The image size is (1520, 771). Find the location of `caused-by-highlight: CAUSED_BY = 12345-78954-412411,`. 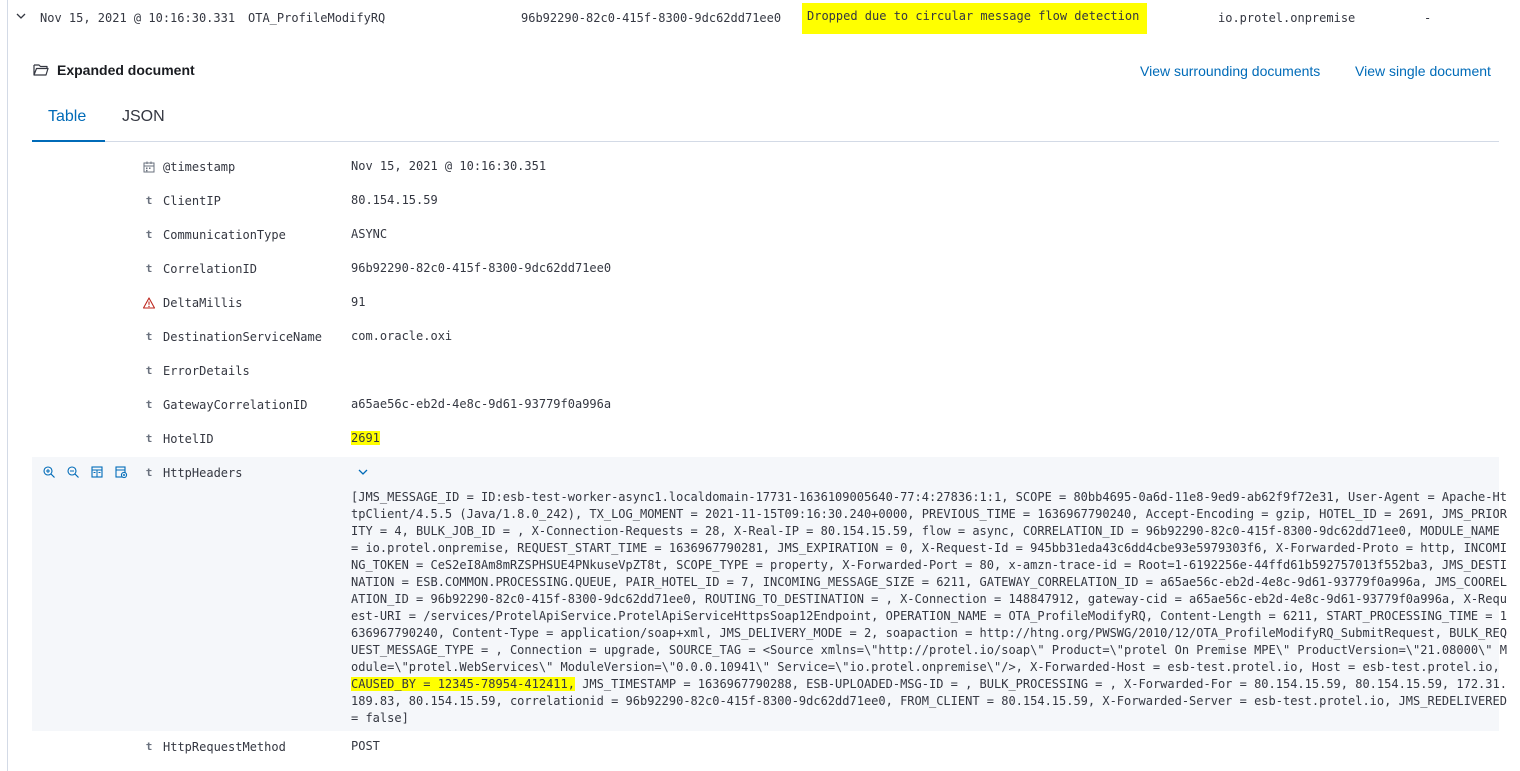

caused-by-highlight: CAUSED_BY = 12345-78954-412411, is located at coordinates (463, 684).